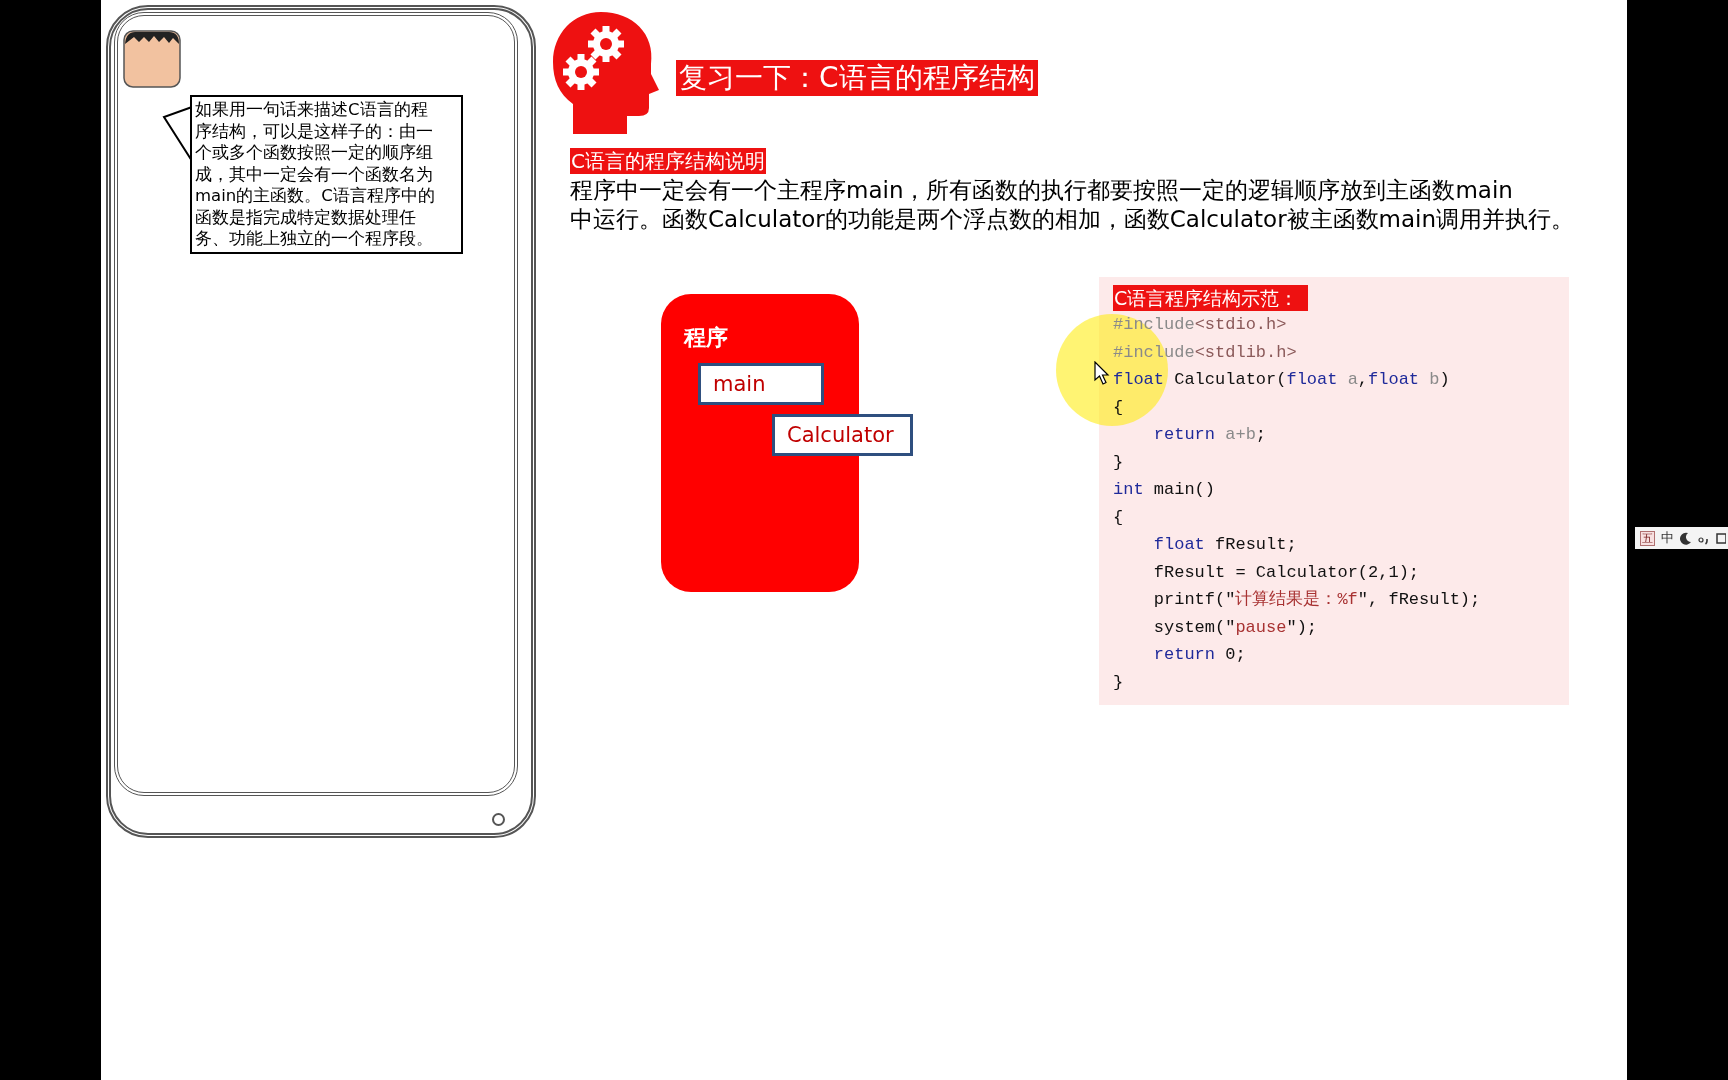 This screenshot has height=1080, width=1728. Describe the element at coordinates (1721, 538) in the screenshot. I see `keyboard-icon` at that location.